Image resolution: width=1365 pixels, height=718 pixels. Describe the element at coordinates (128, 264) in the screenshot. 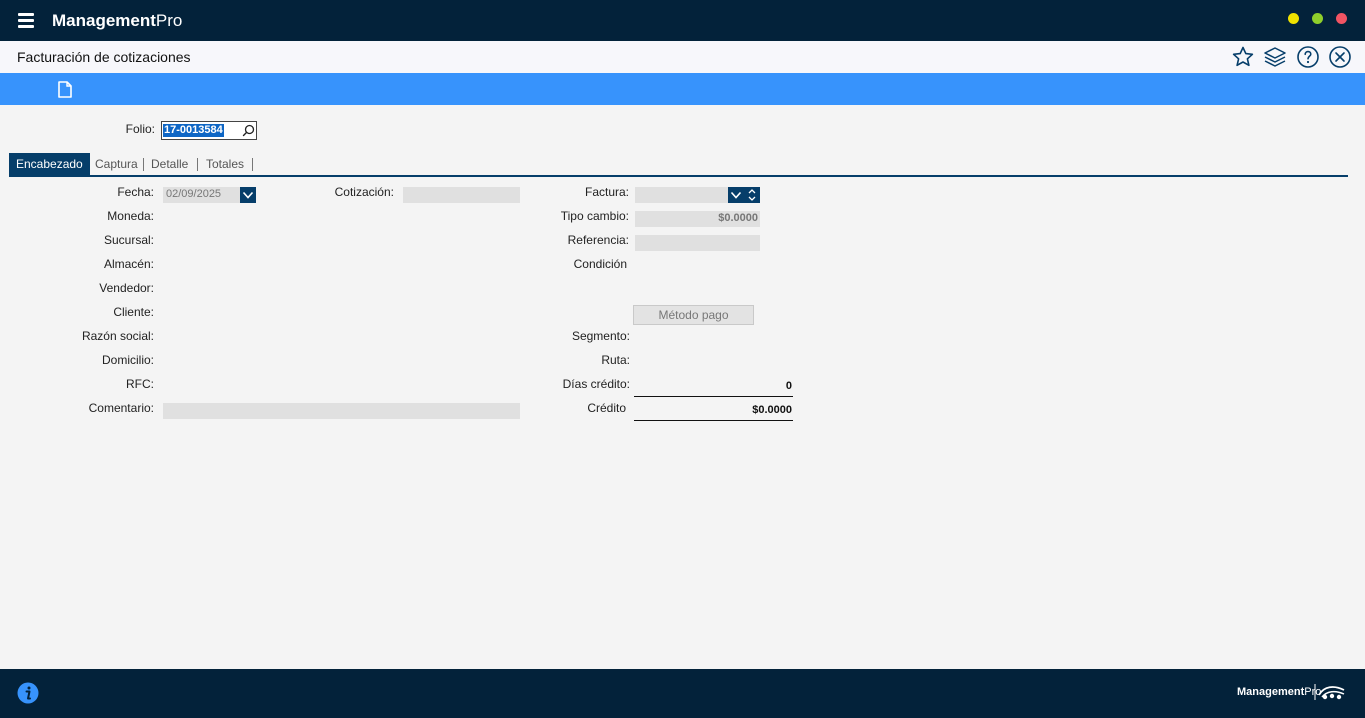

I see `almacen-label: Almacén:` at that location.